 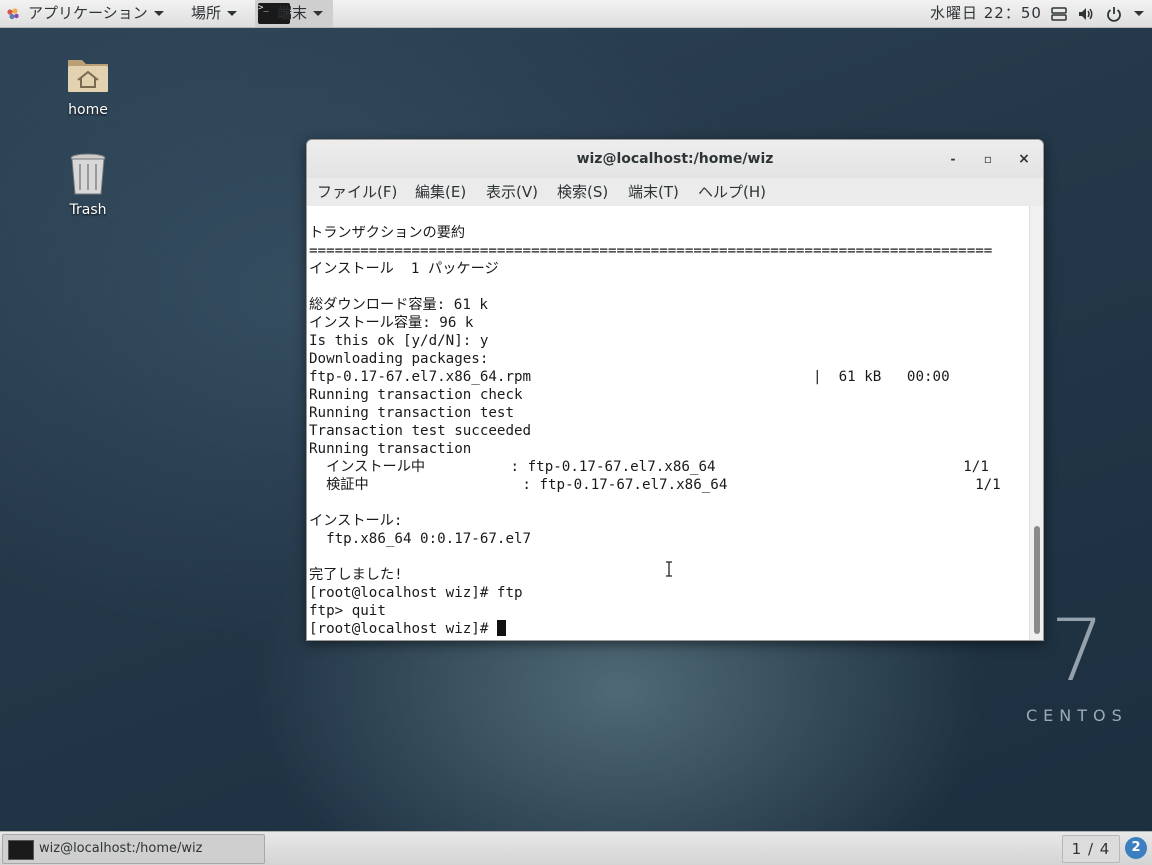 I want to click on applications-menu: アプリケーション, so click(x=96, y=13).